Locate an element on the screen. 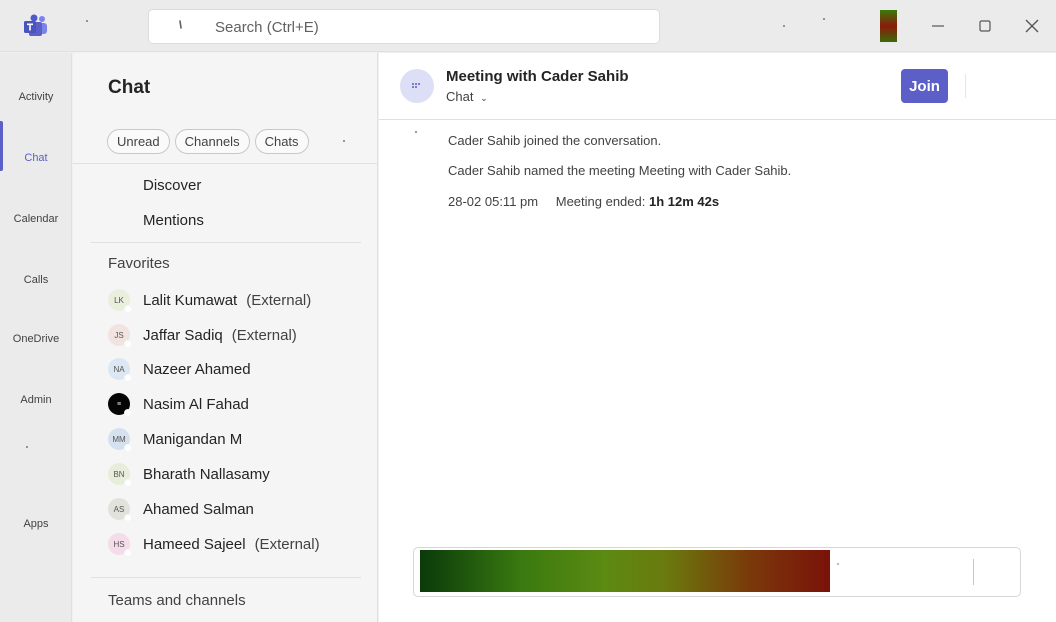 The image size is (1056, 622). contact-item: BN Bharath Nallasamy is located at coordinates (193, 474).